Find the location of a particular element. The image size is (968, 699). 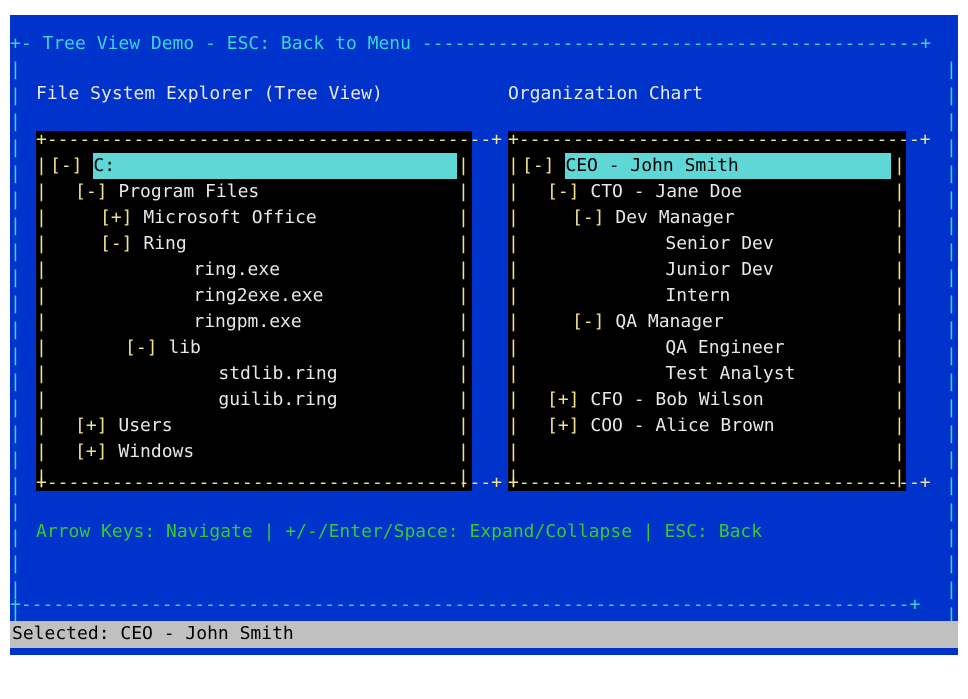

org-chart-node-label: QA Manager is located at coordinates (669, 321).